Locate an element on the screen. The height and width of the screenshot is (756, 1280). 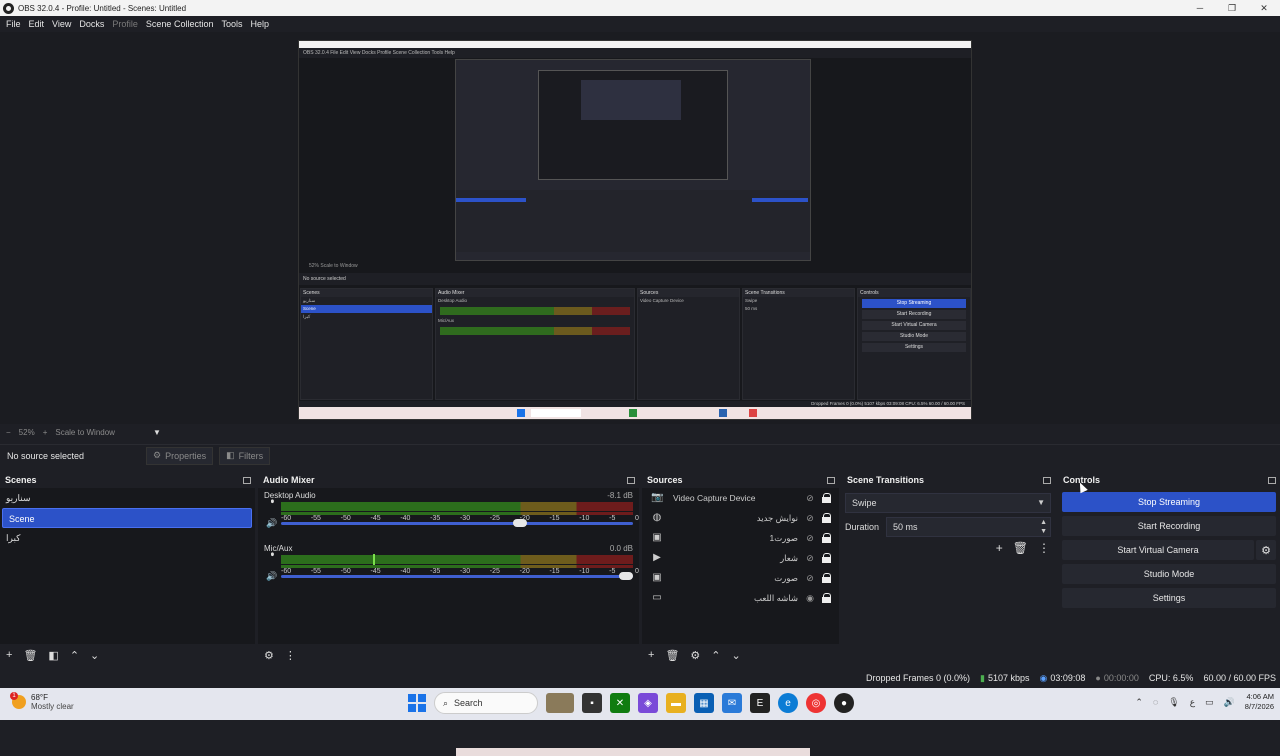
eye-icon: ◉ is located at coordinates (810, 598).